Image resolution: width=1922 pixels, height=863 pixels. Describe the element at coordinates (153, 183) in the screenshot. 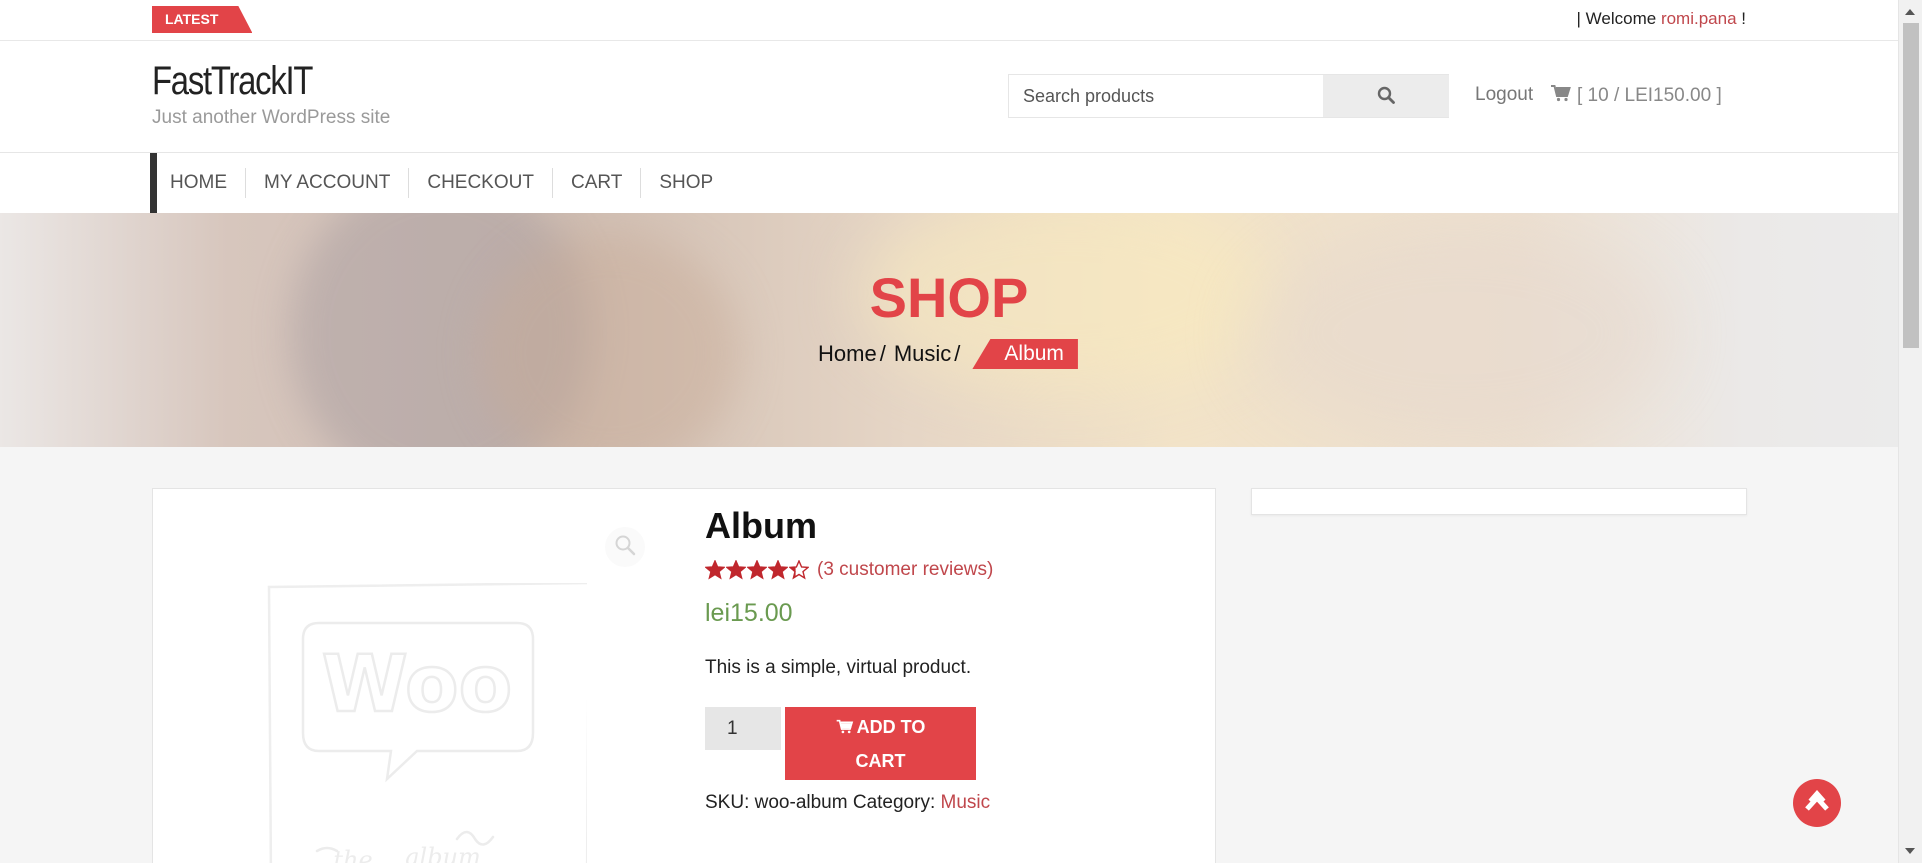

I see `nav-accent-bar` at that location.